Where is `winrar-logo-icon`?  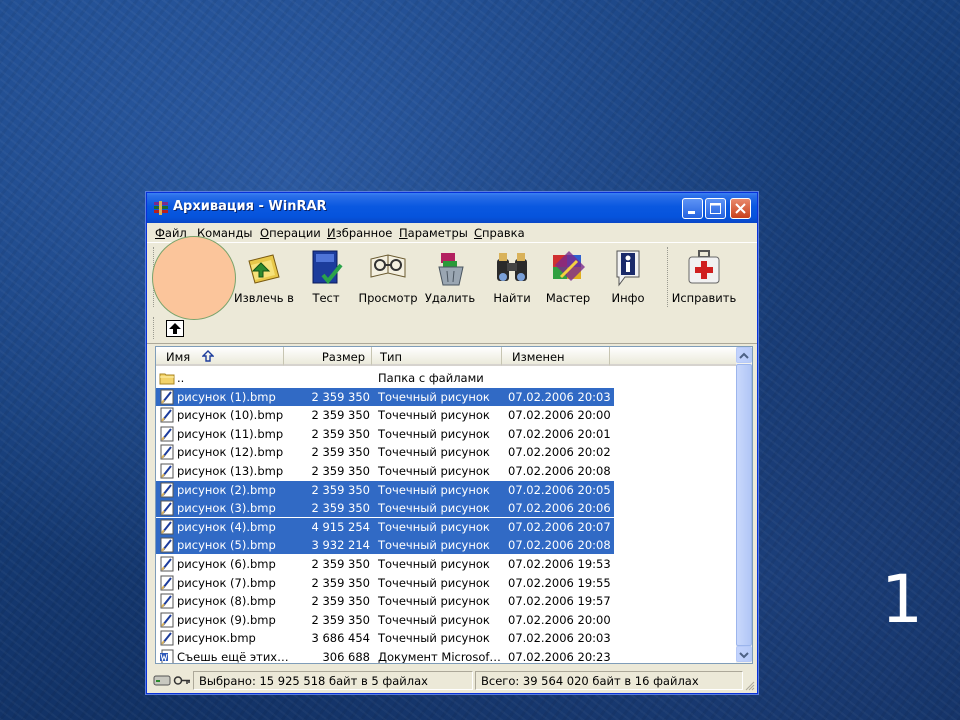
winrar-logo-icon is located at coordinates (161, 208).